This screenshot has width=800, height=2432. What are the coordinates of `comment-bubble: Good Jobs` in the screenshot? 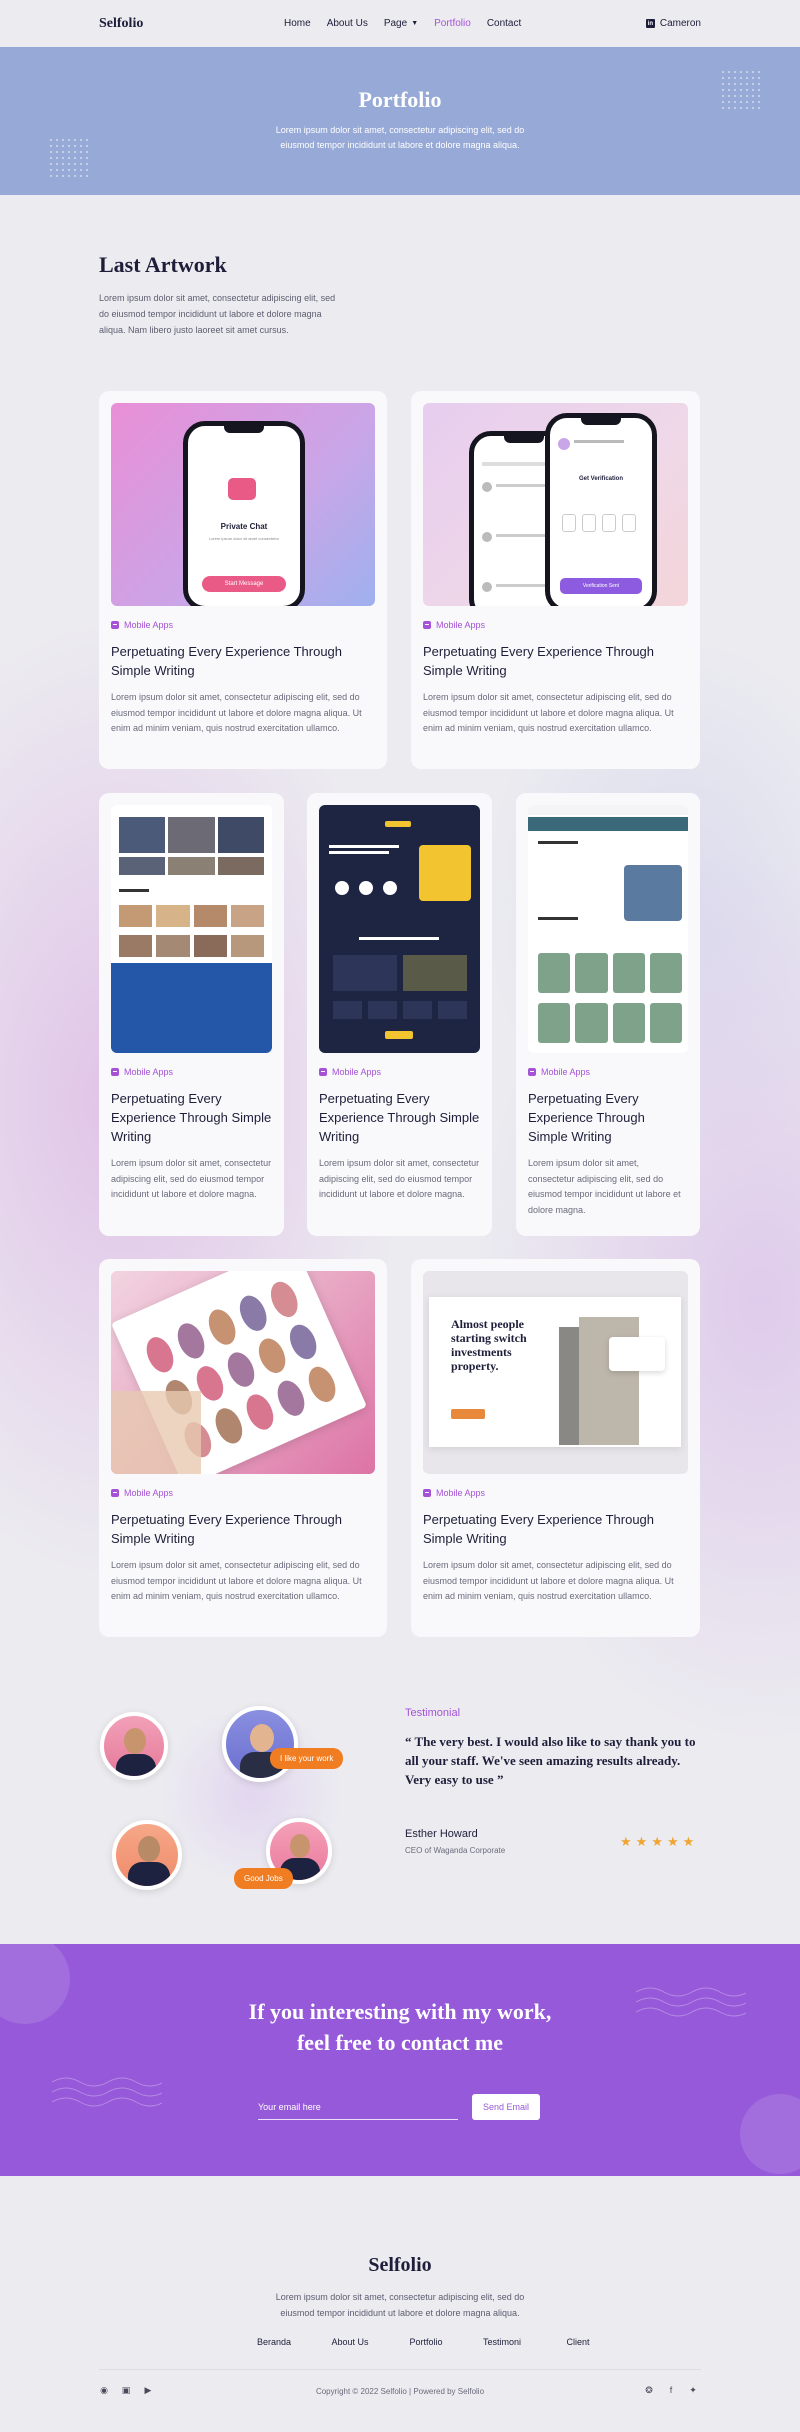 It's located at (263, 1878).